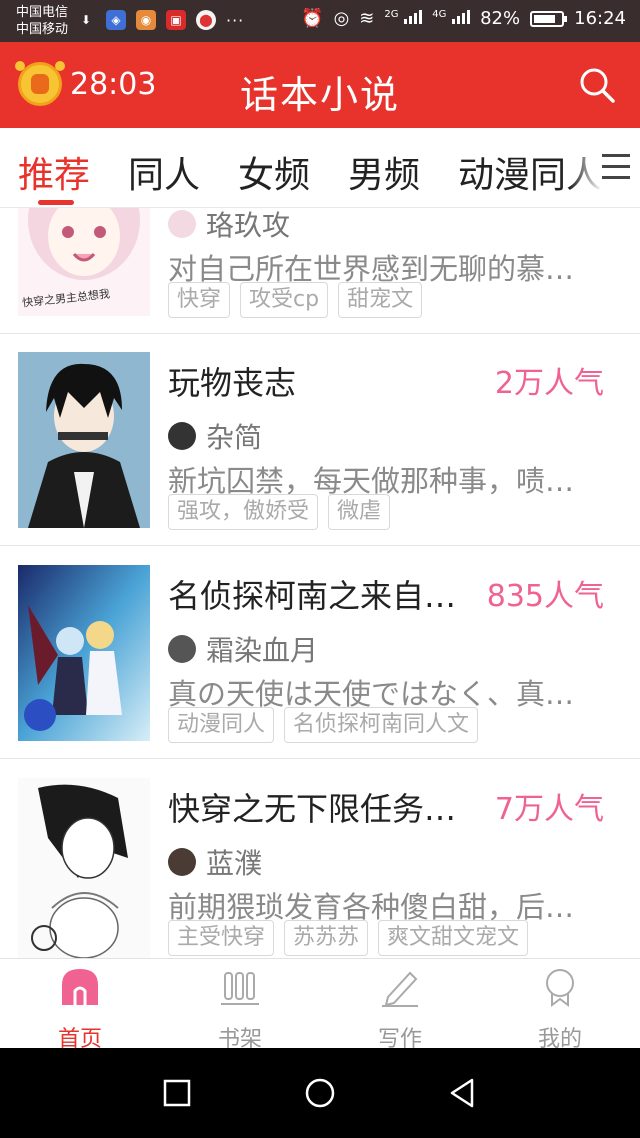 Image resolution: width=640 pixels, height=1138 pixels. I want to click on status-right: ⏰ ◎ ≋ 2G 4G 82% 16:24, so click(463, 18).